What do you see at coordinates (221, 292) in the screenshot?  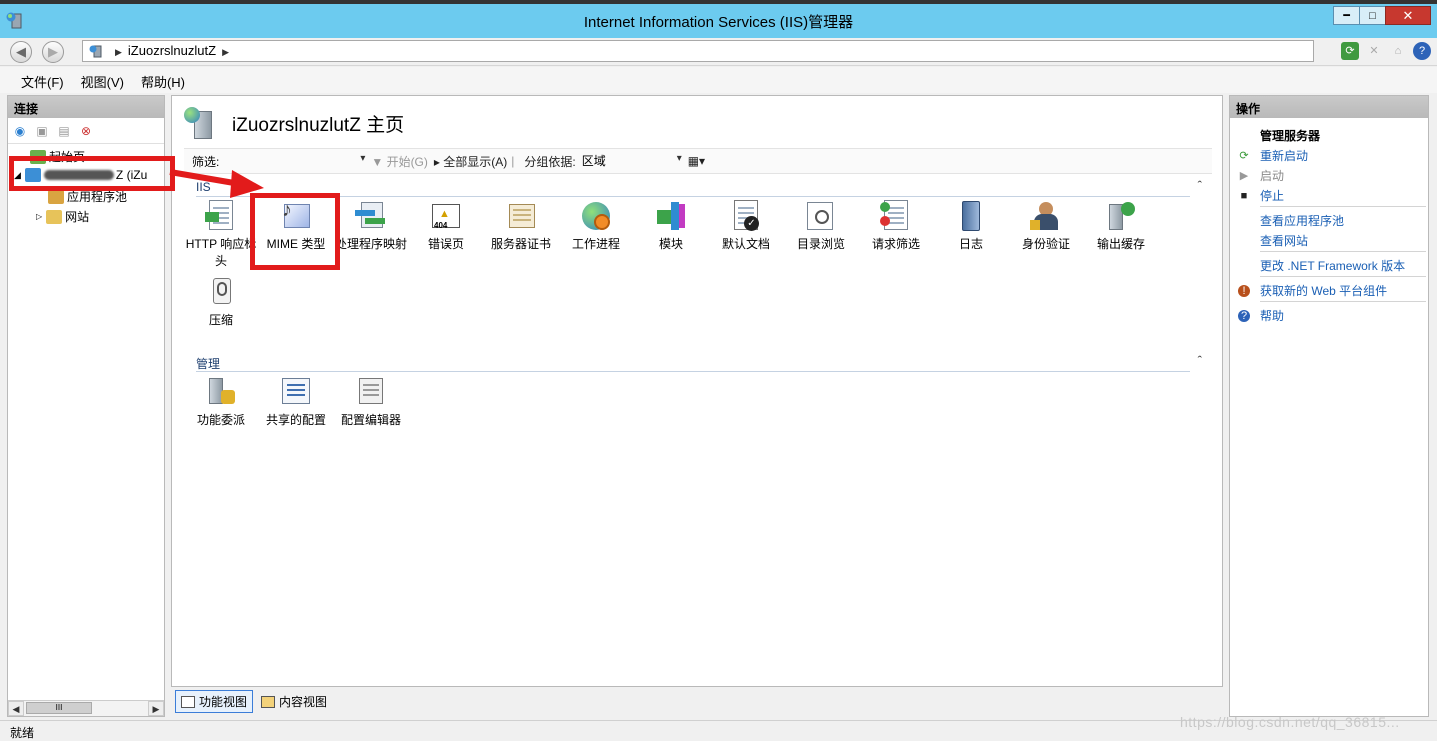 I see `compression-icon` at bounding box center [221, 292].